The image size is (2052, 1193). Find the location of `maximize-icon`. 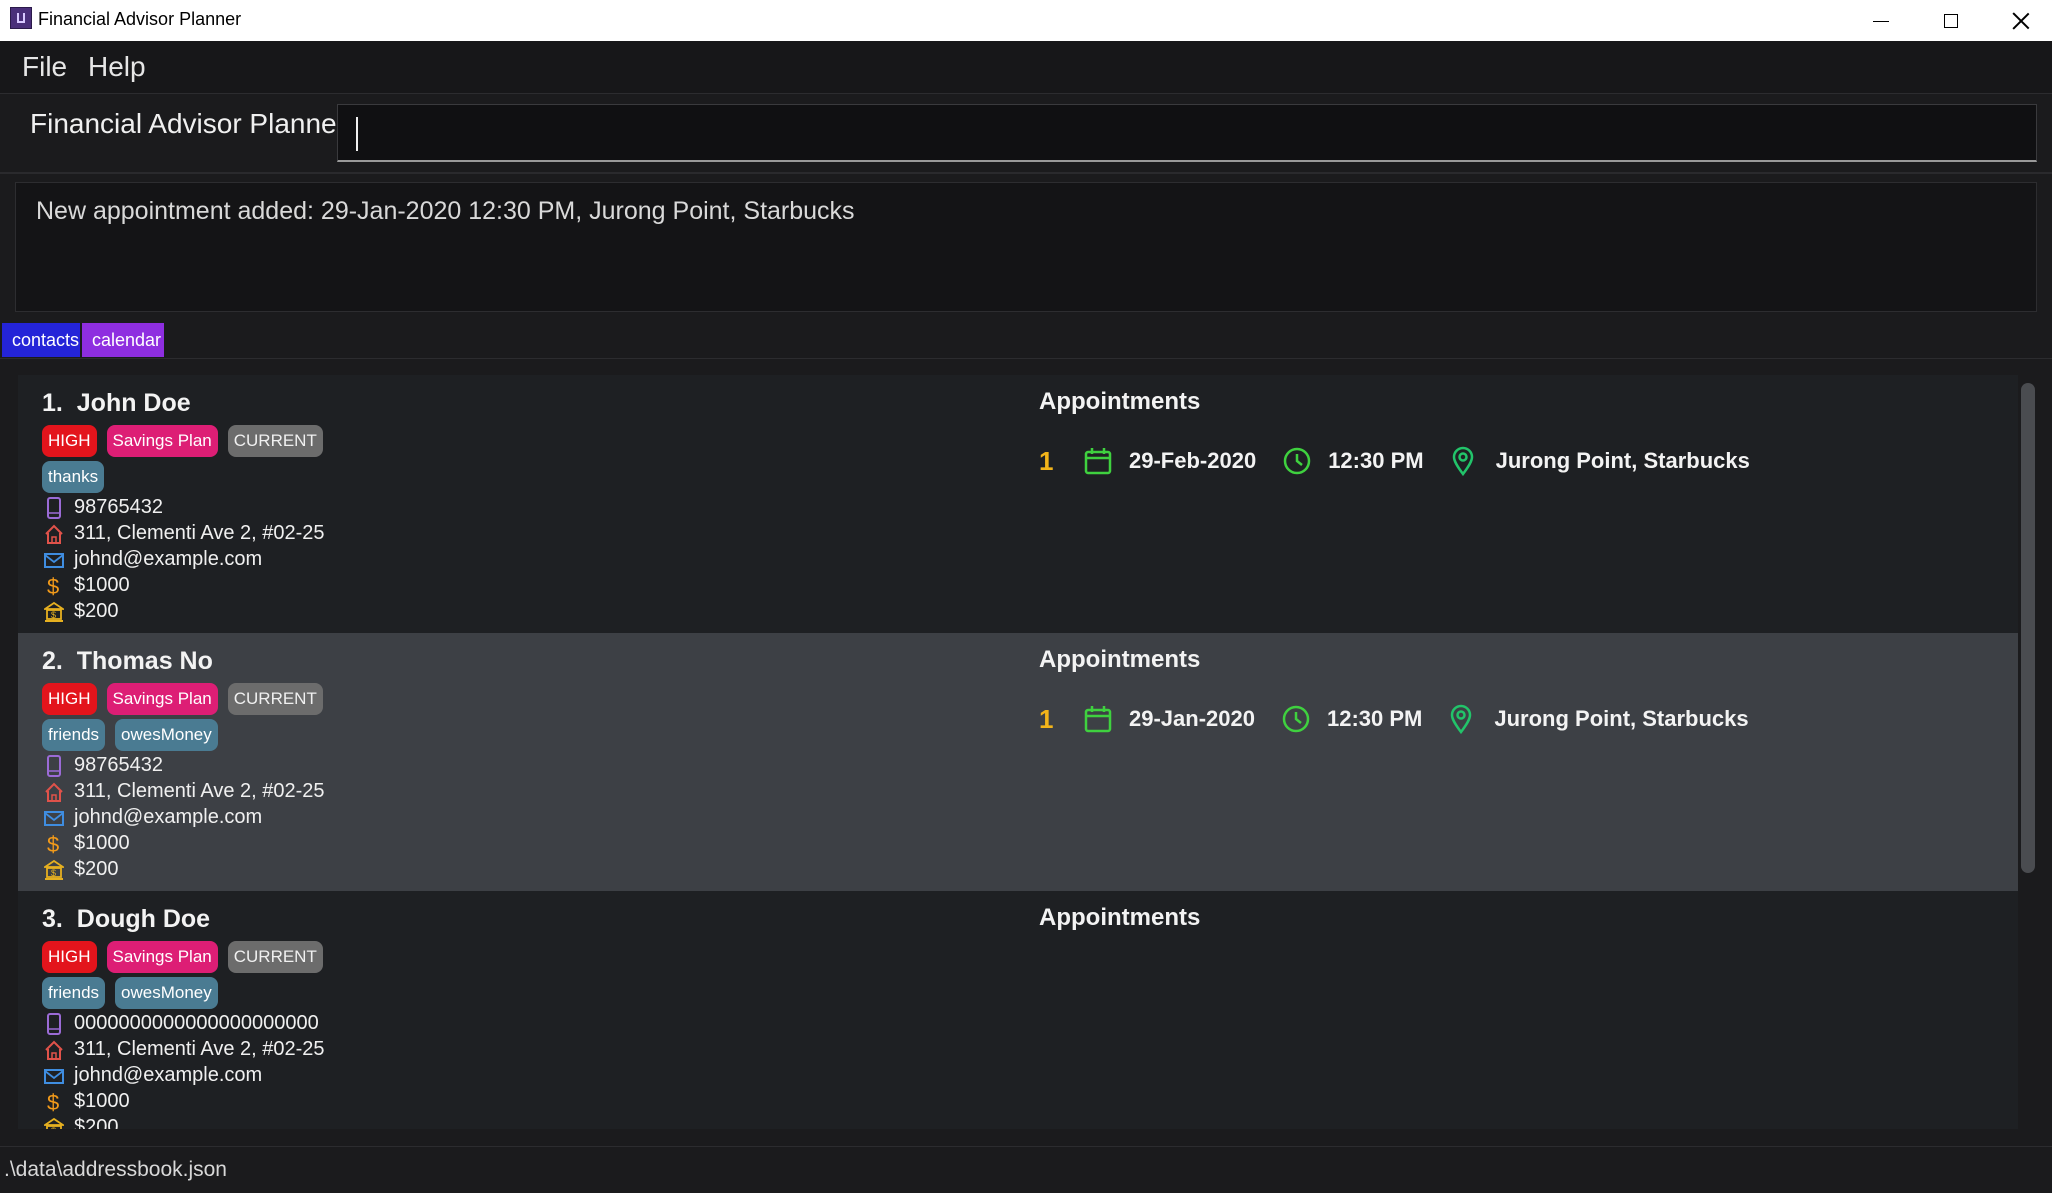

maximize-icon is located at coordinates (1951, 20).